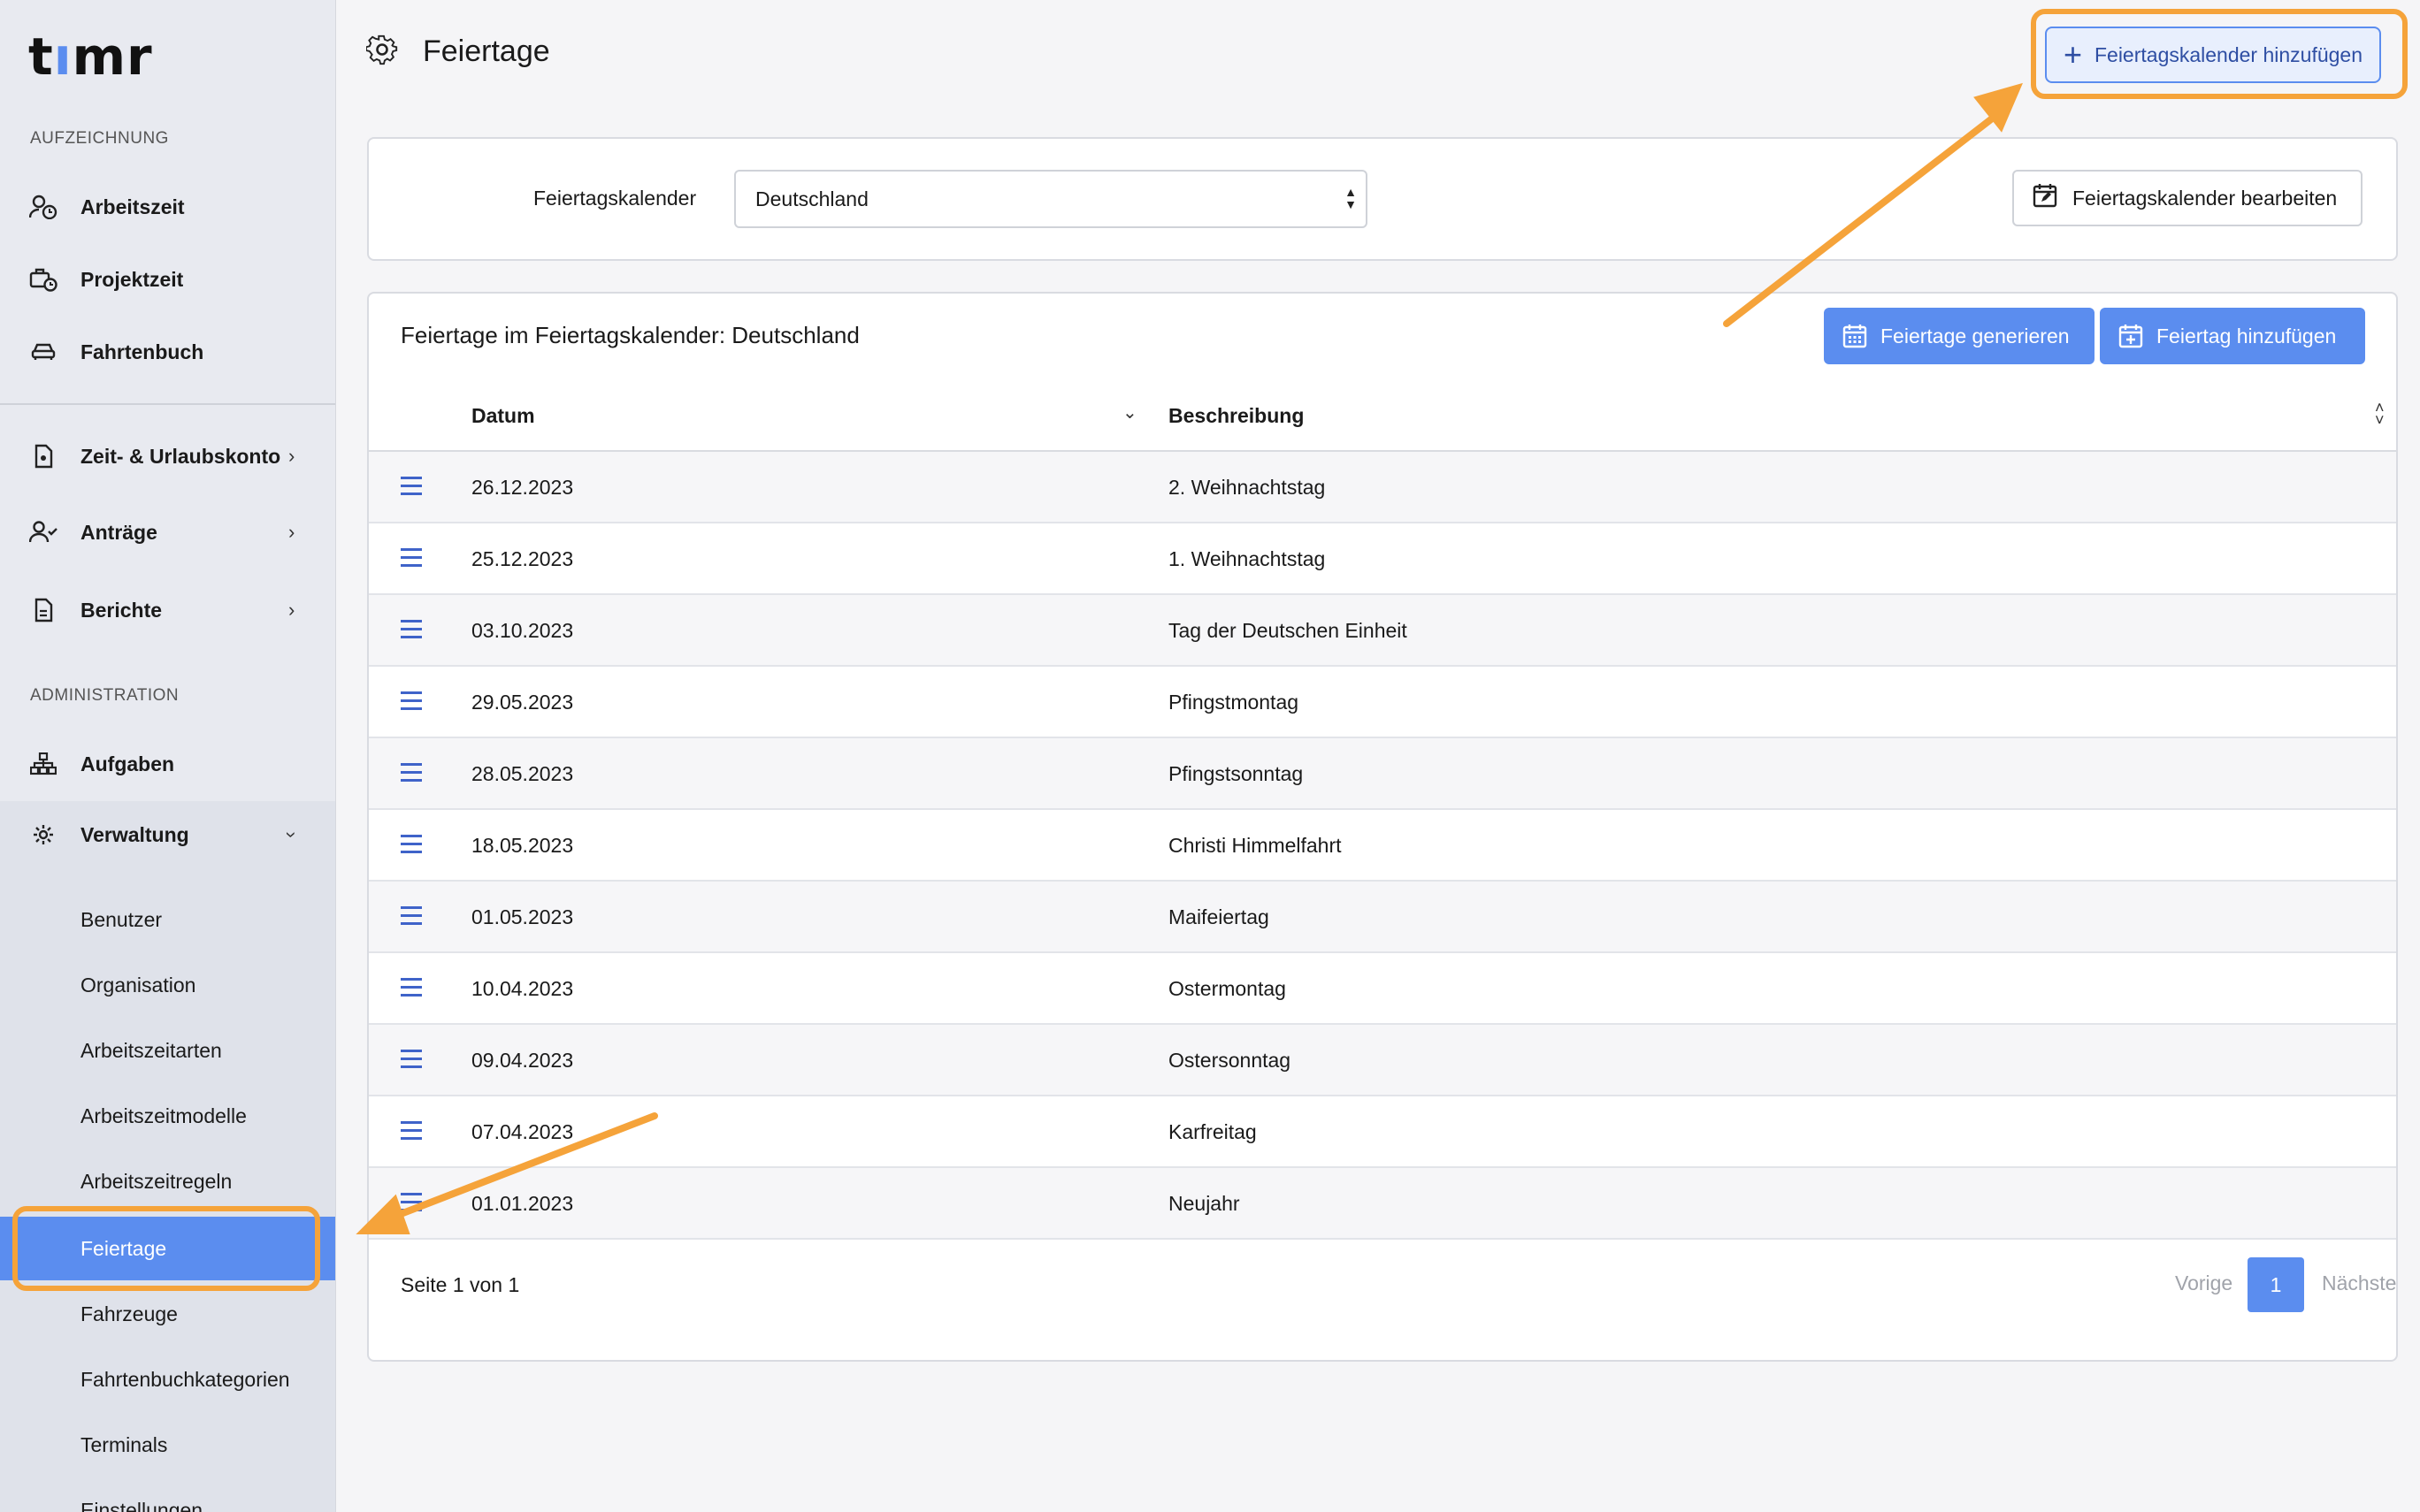 The height and width of the screenshot is (1512, 2420). Describe the element at coordinates (2205, 198) in the screenshot. I see `edit-holiday-calendar-label: Feiertagskalender bearbeiten` at that location.